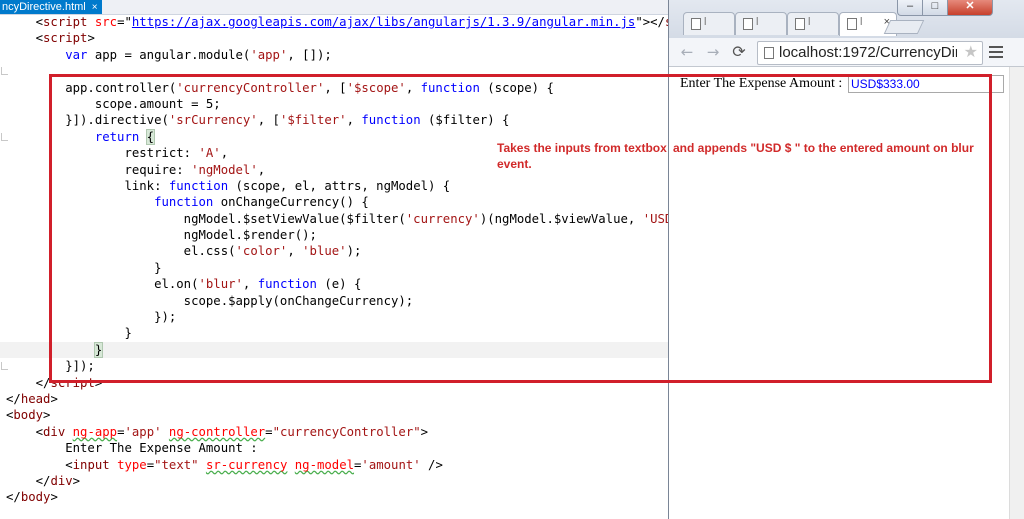  Describe the element at coordinates (996, 52) in the screenshot. I see `menu-icon` at that location.